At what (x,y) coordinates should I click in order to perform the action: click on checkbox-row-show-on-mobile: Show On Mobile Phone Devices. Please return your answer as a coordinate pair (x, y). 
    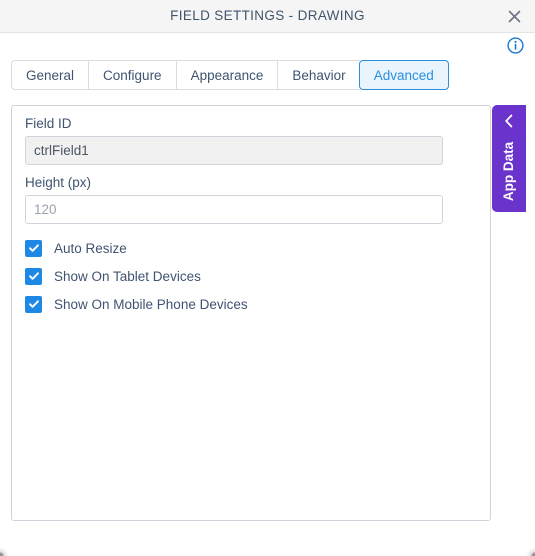
    Looking at the image, I should click on (136, 304).